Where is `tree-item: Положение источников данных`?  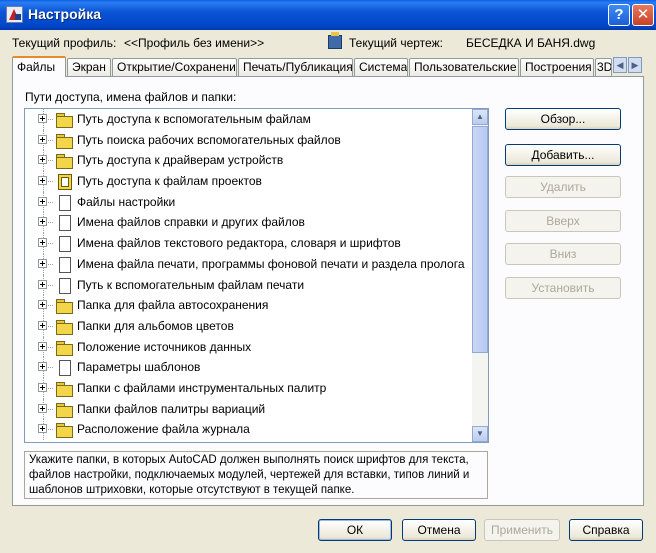 tree-item: Положение источников данных is located at coordinates (249, 347).